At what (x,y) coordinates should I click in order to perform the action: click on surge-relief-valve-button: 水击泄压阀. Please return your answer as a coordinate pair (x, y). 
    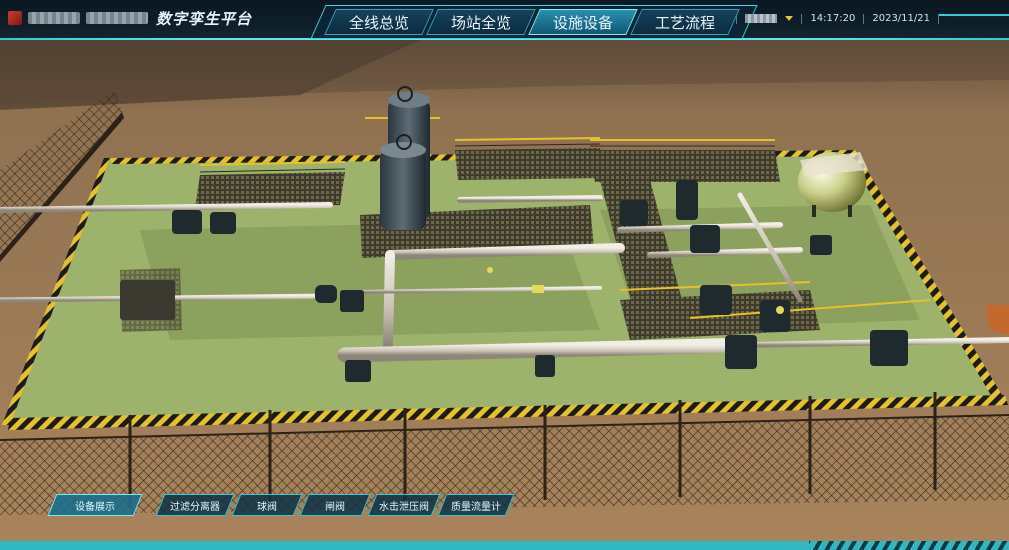
    Looking at the image, I should click on (404, 505).